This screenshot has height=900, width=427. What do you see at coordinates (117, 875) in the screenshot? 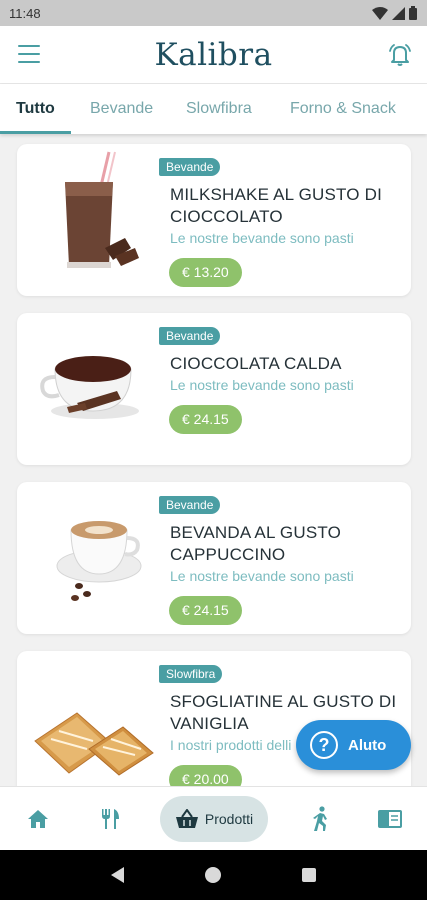
I see `back-icon` at bounding box center [117, 875].